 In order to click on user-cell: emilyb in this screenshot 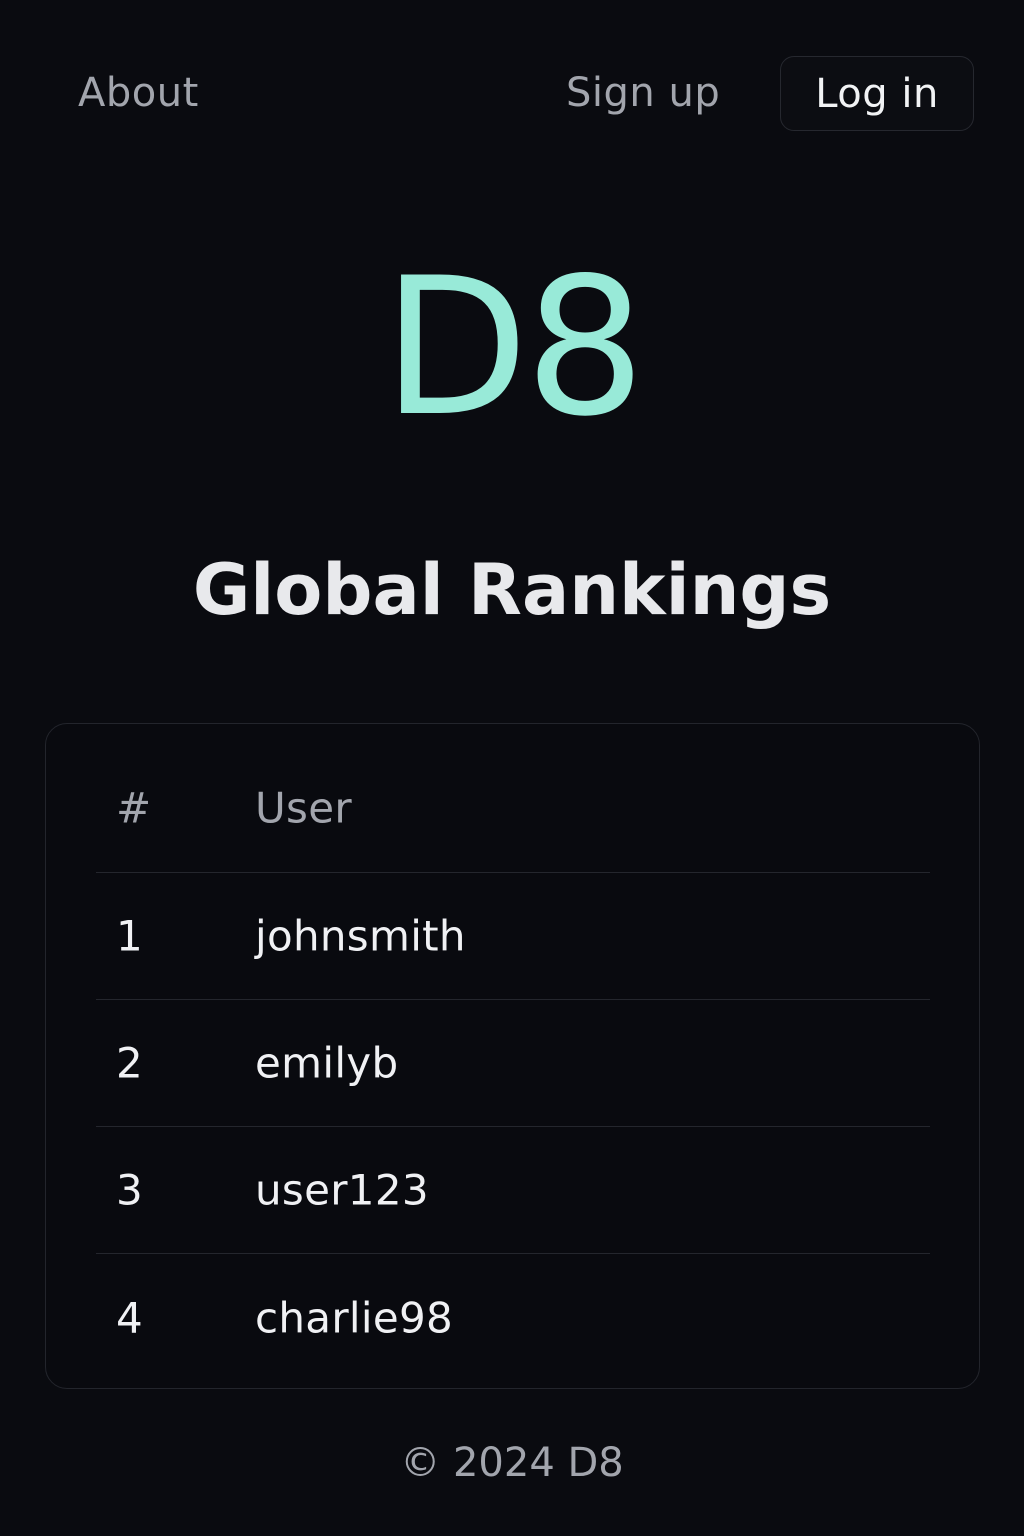, I will do `click(326, 1063)`.